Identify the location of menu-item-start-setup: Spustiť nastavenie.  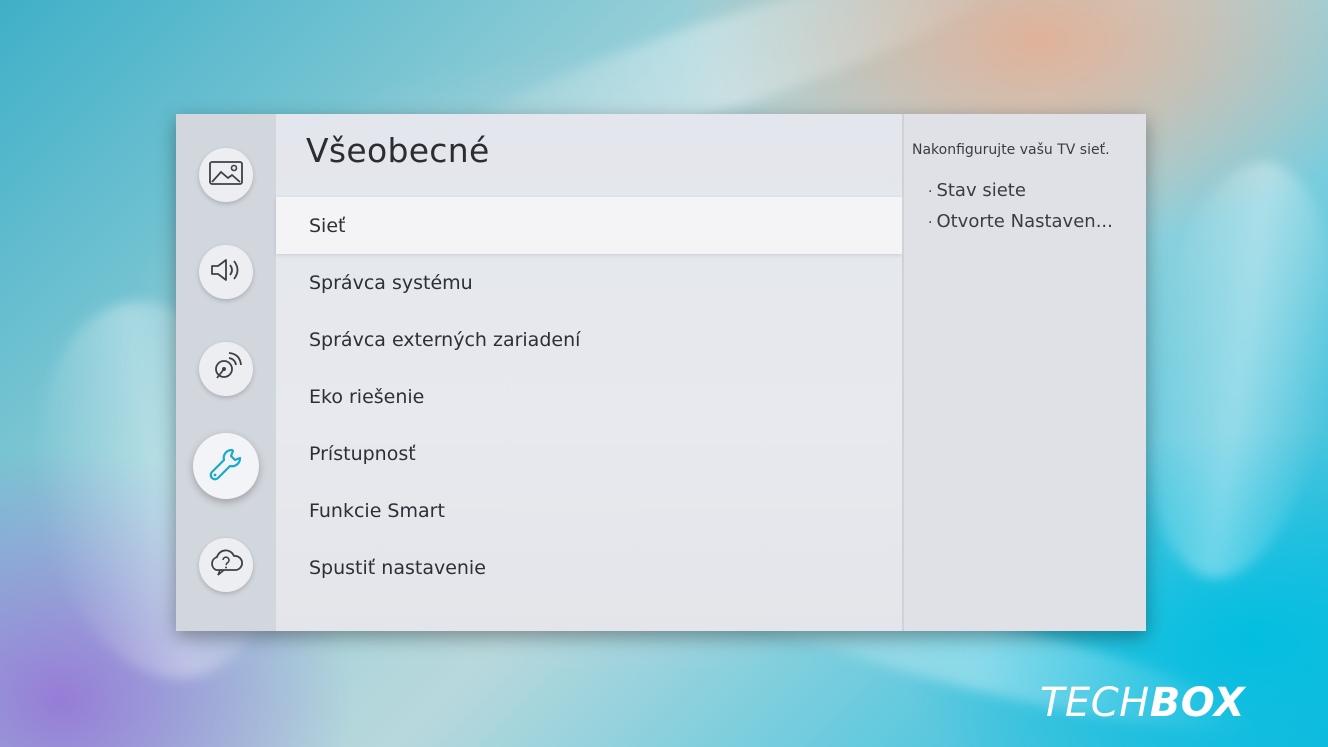
(589, 567).